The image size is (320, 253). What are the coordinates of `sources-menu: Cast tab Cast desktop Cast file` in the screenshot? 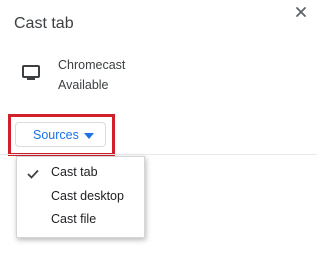 It's located at (80, 197).